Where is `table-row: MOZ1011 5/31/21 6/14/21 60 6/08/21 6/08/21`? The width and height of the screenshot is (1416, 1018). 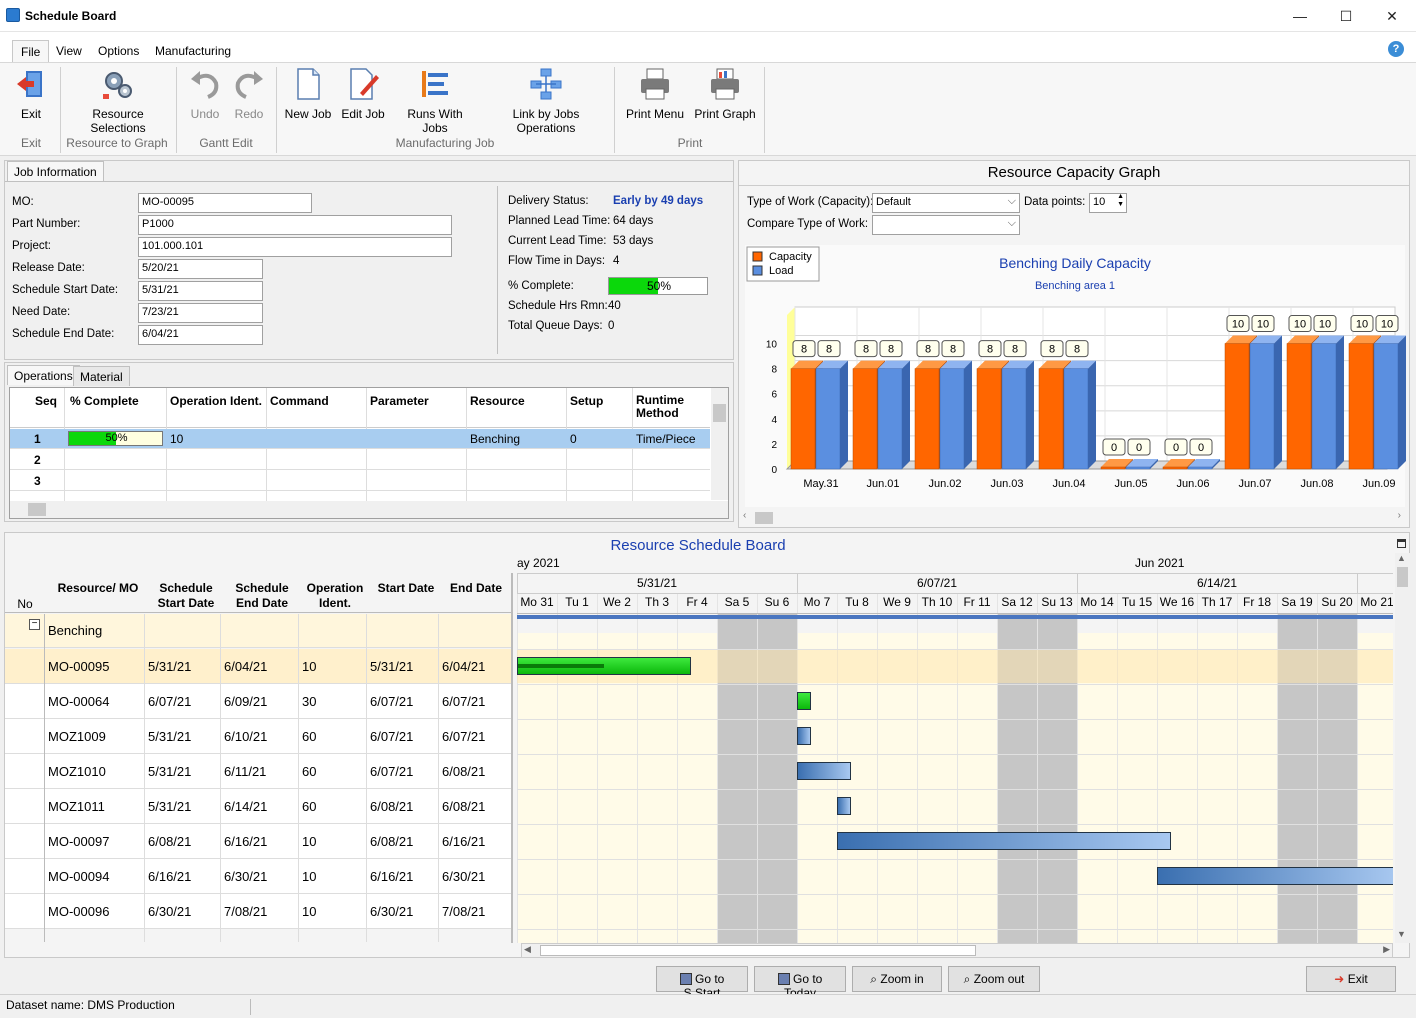 table-row: MOZ1011 5/31/21 6/14/21 60 6/08/21 6/08/21 is located at coordinates (258, 806).